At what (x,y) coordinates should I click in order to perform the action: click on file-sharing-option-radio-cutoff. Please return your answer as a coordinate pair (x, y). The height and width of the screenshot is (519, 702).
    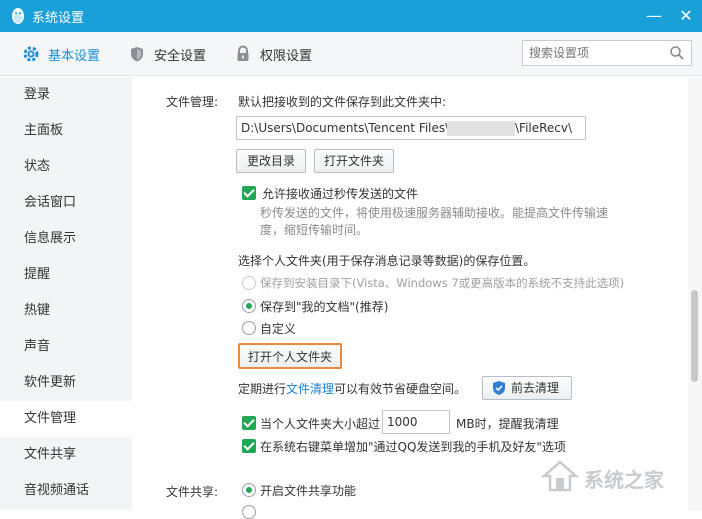
    Looking at the image, I should click on (249, 512).